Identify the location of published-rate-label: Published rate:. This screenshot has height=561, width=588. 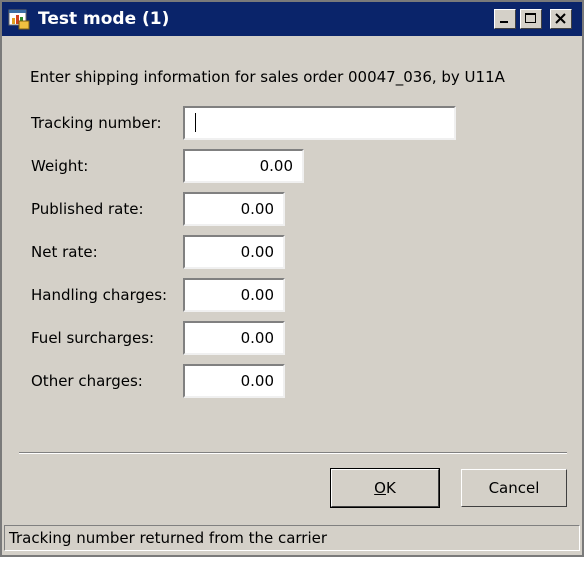
(87, 209).